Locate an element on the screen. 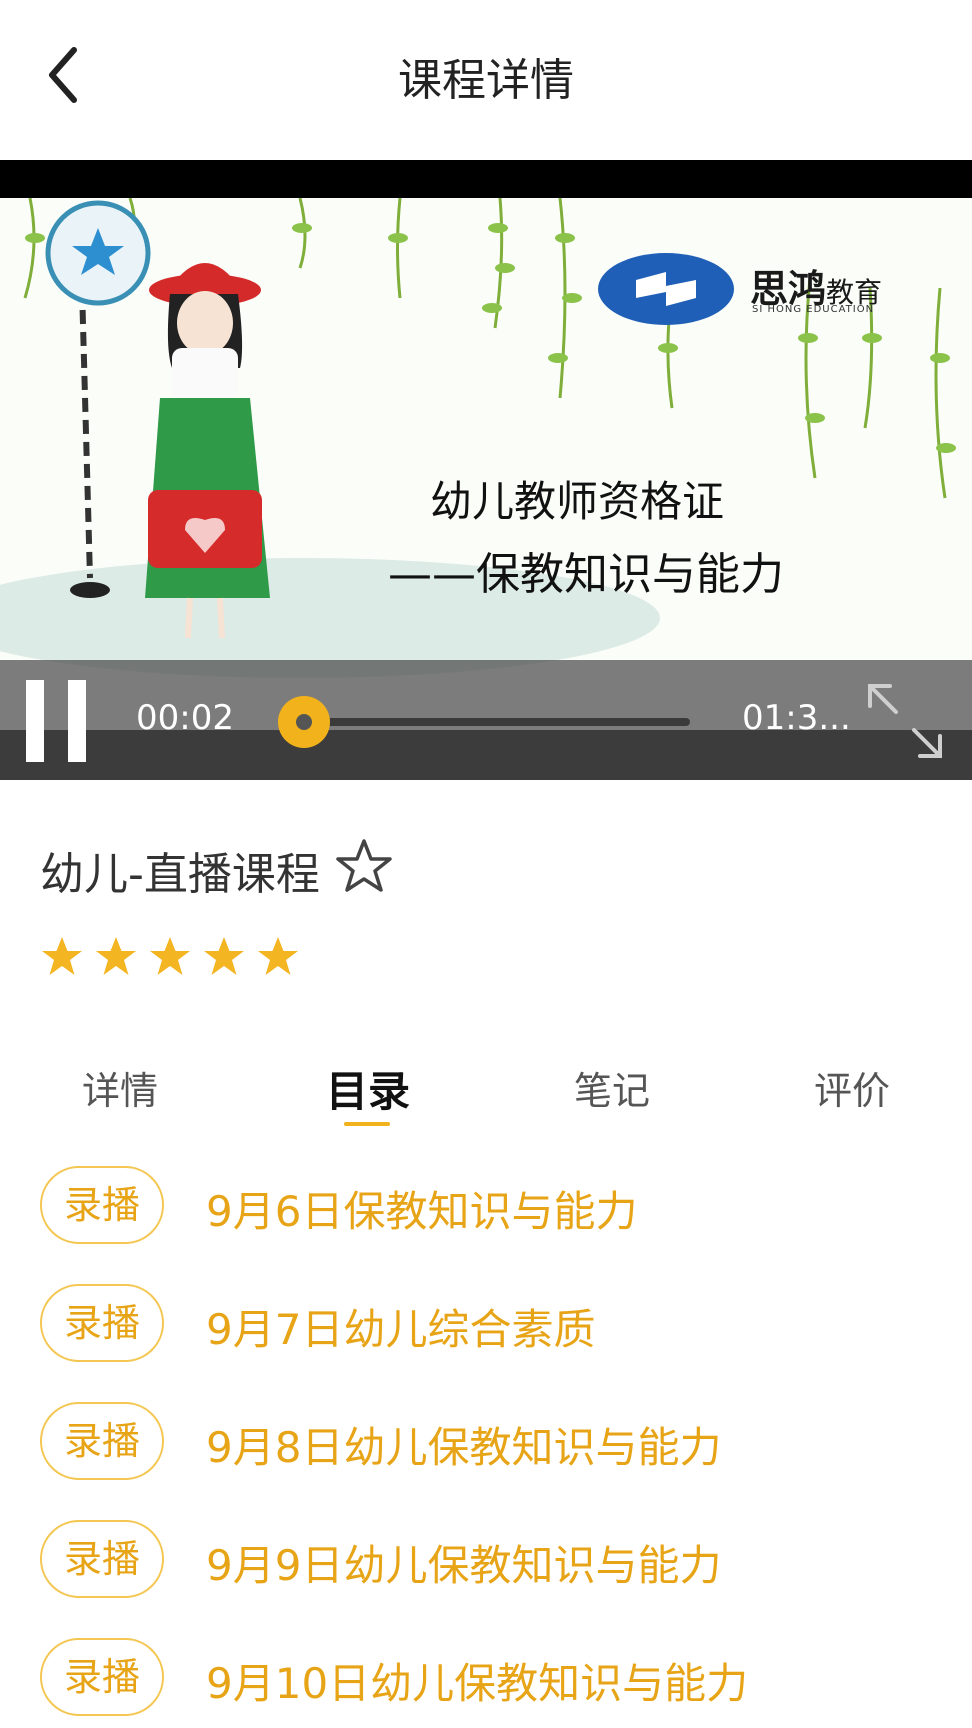  brand-english-name: SI HONG EDUCATION is located at coordinates (813, 309).